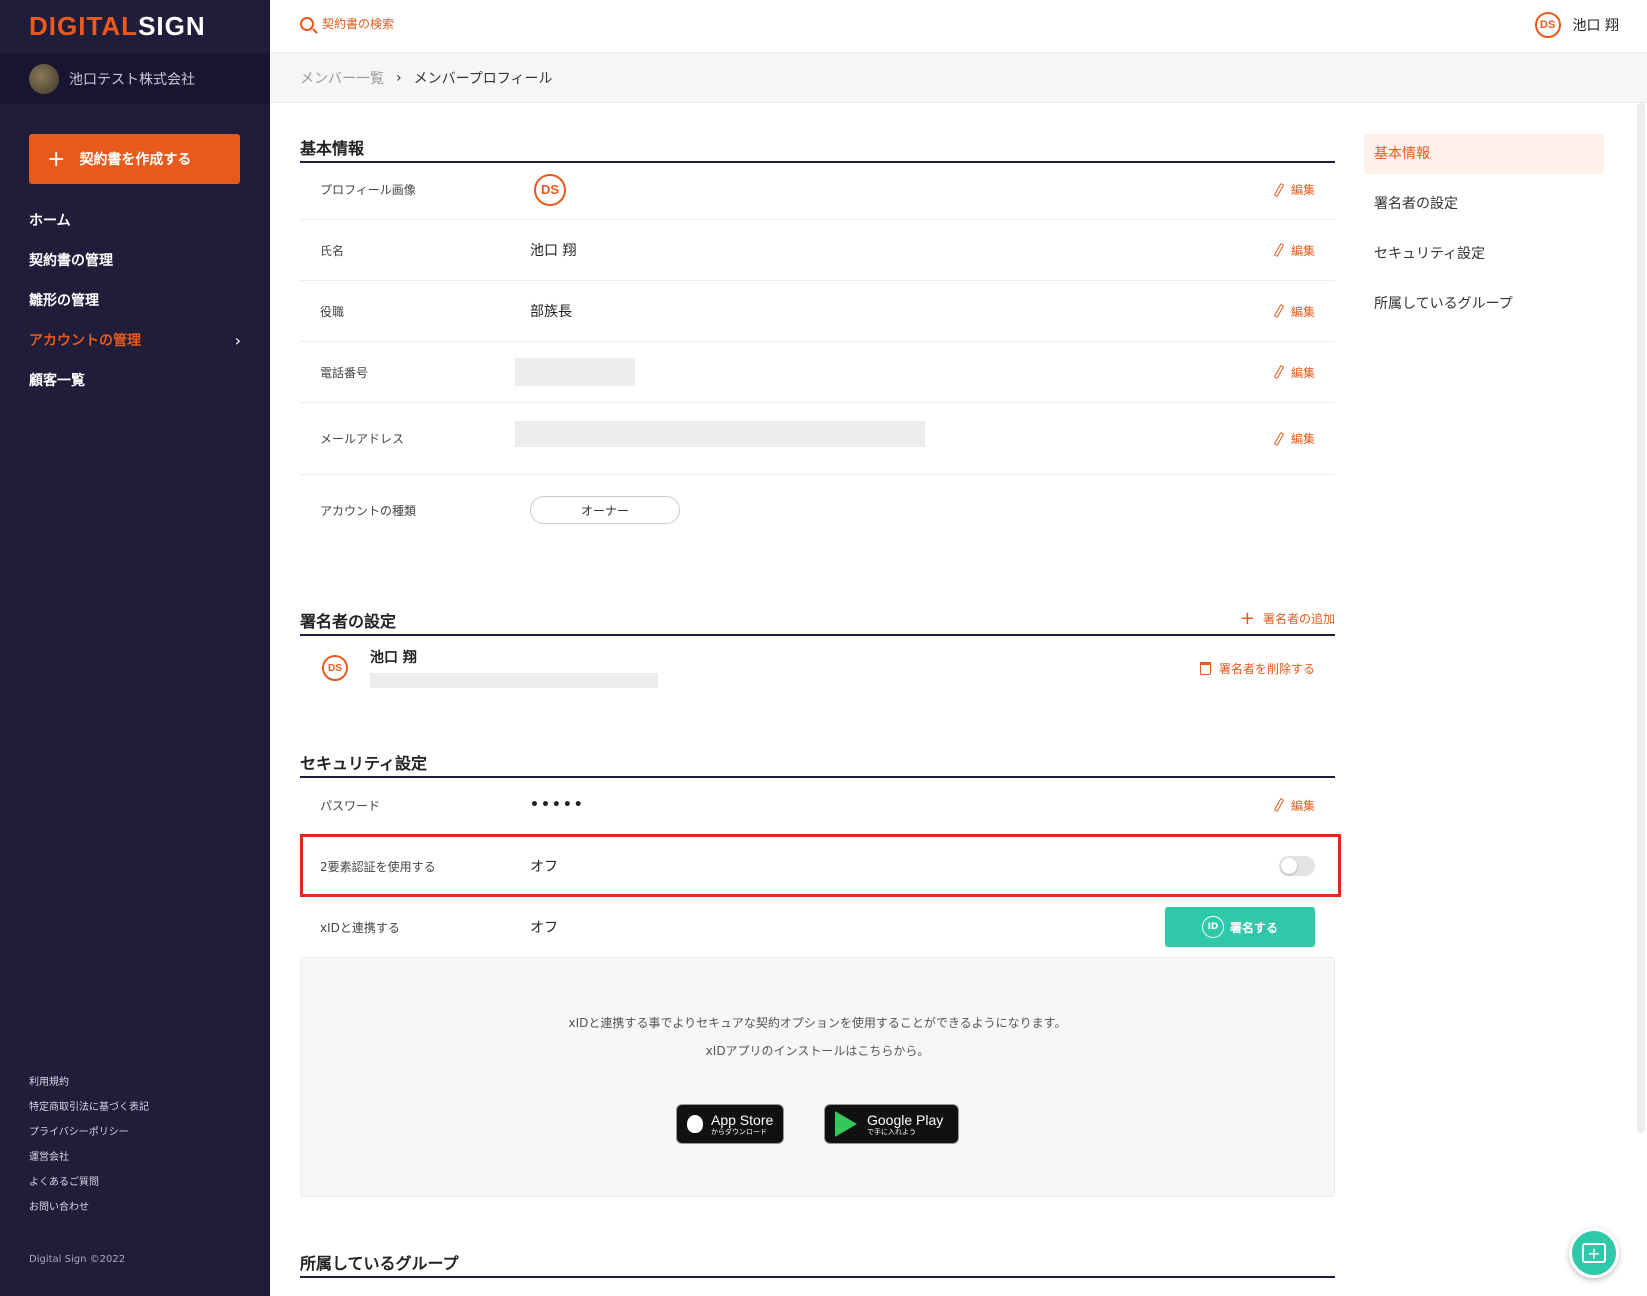 The image size is (1647, 1296). I want to click on section-title-groups: 所属しているグループ, so click(817, 1264).